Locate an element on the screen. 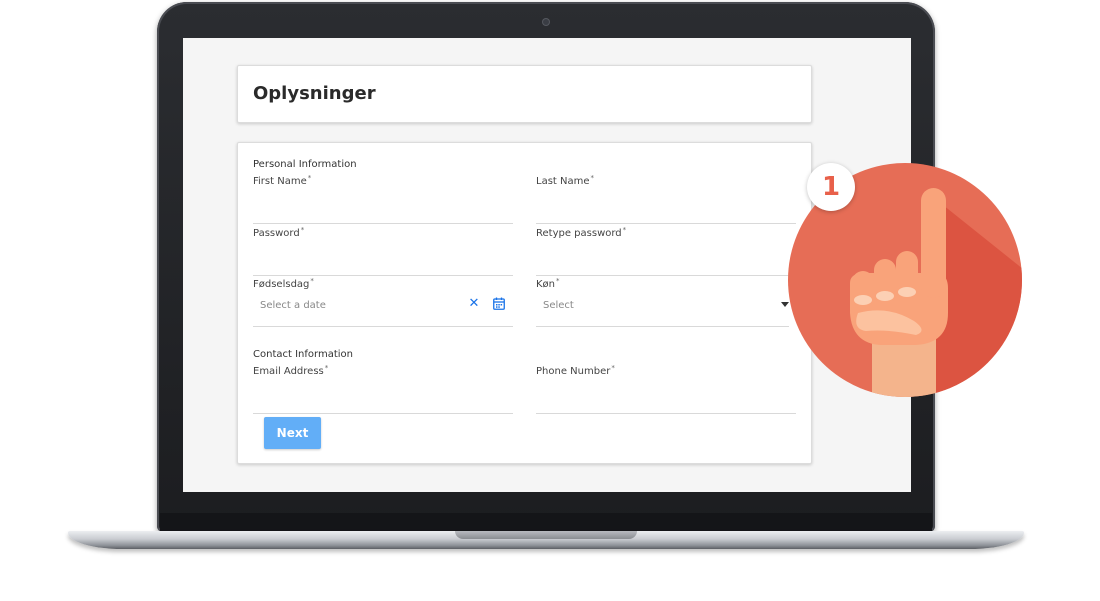 This screenshot has width=1100, height=601. gender-select: Køn* Select is located at coordinates (662, 302).